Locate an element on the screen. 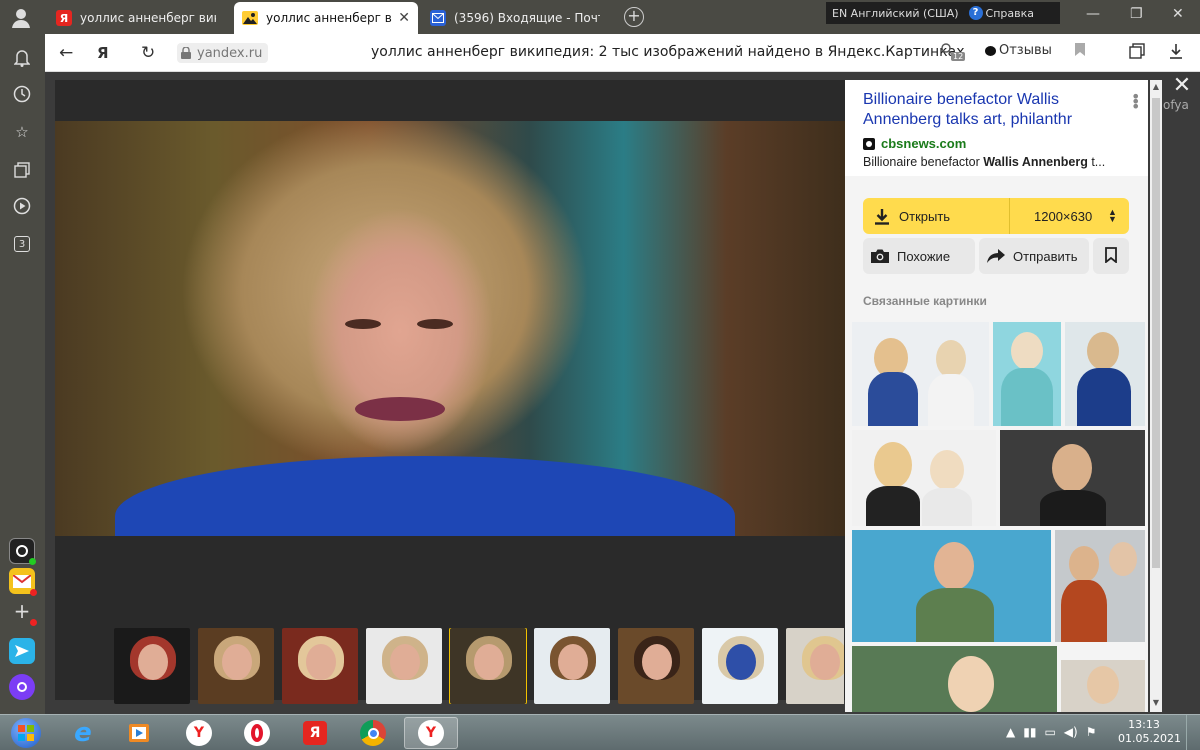  bell-icon is located at coordinates (22, 58).